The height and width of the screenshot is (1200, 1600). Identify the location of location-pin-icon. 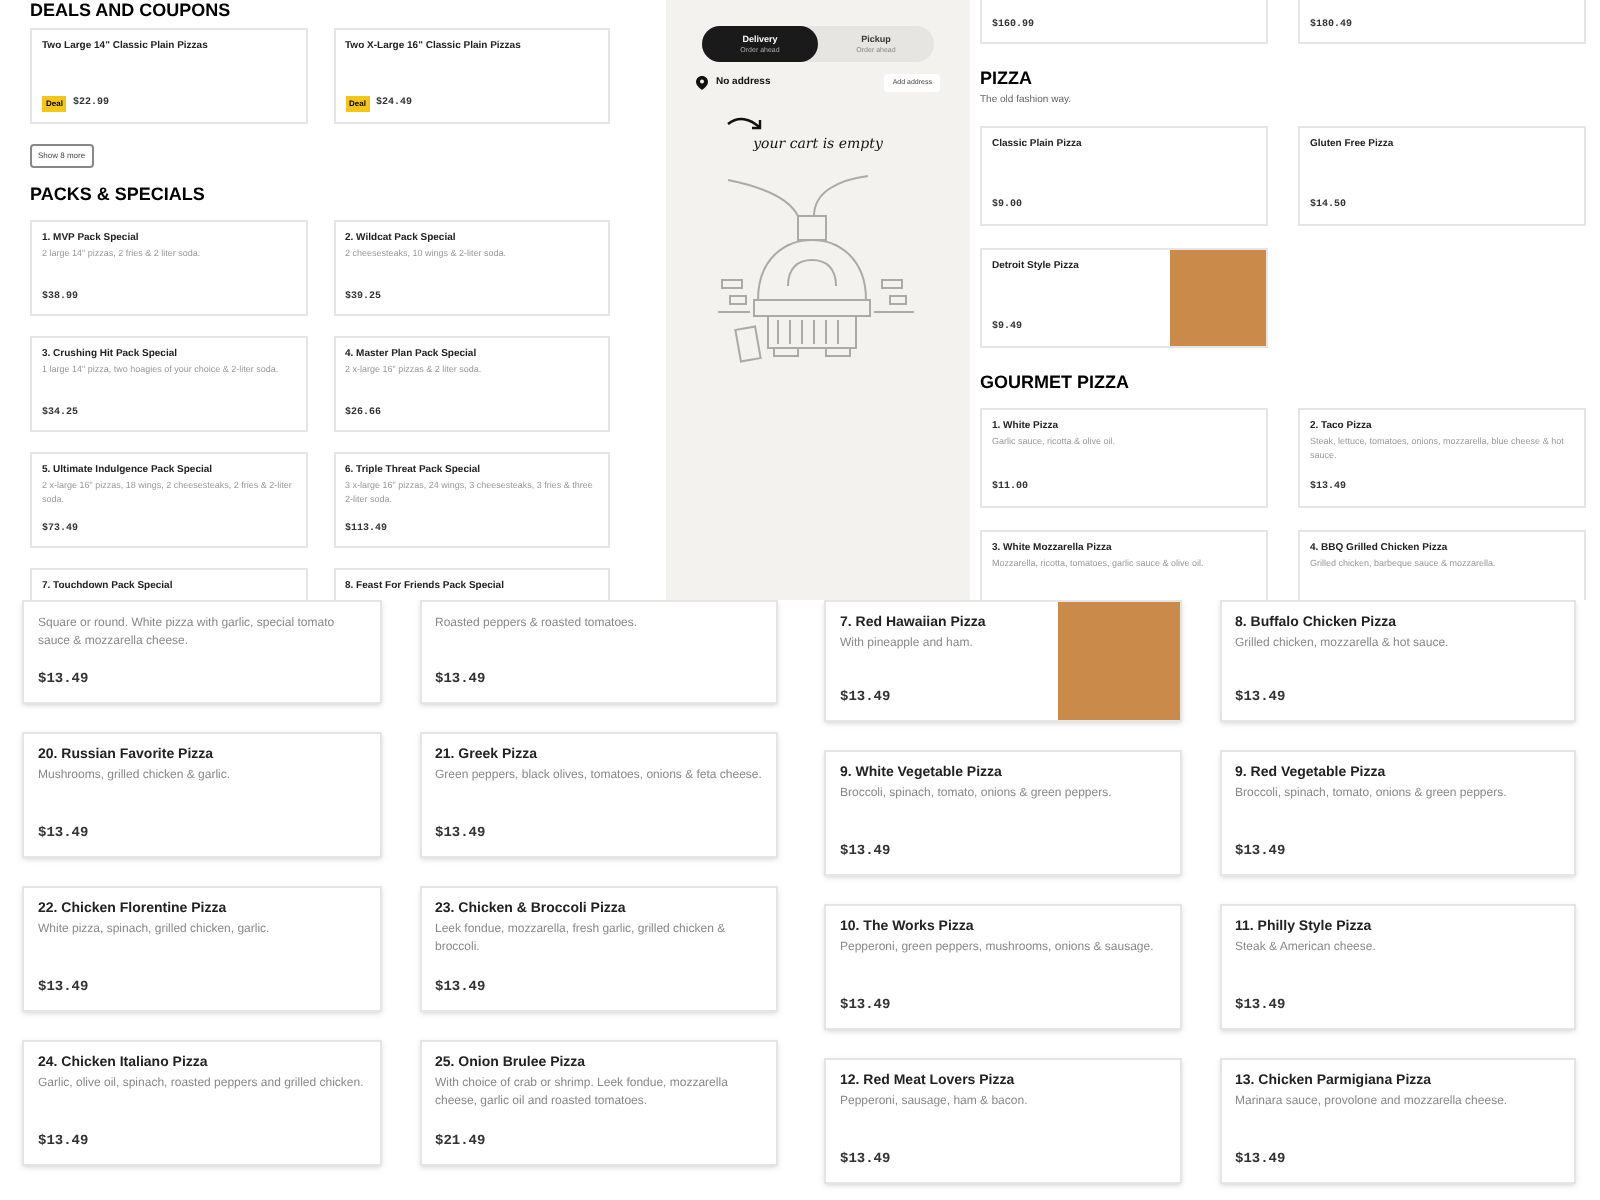
(702, 83).